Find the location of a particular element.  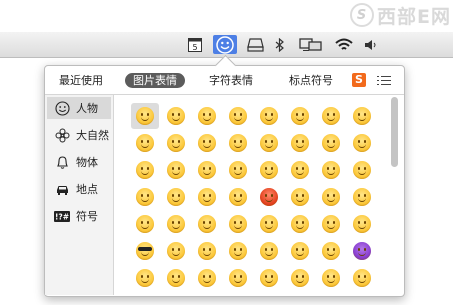

symbols-icon: !?# is located at coordinates (62, 216).